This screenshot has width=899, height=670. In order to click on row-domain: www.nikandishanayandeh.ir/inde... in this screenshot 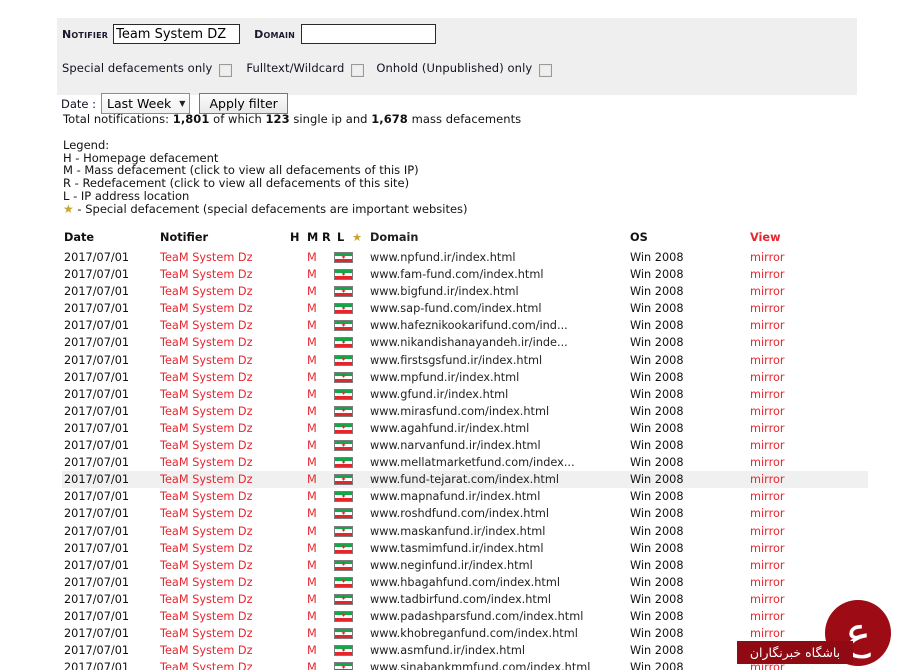, I will do `click(469, 342)`.